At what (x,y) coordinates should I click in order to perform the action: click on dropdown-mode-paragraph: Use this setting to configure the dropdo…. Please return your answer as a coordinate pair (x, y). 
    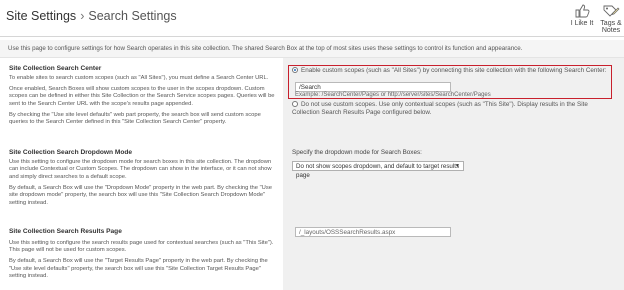
    Looking at the image, I should click on (140, 169).